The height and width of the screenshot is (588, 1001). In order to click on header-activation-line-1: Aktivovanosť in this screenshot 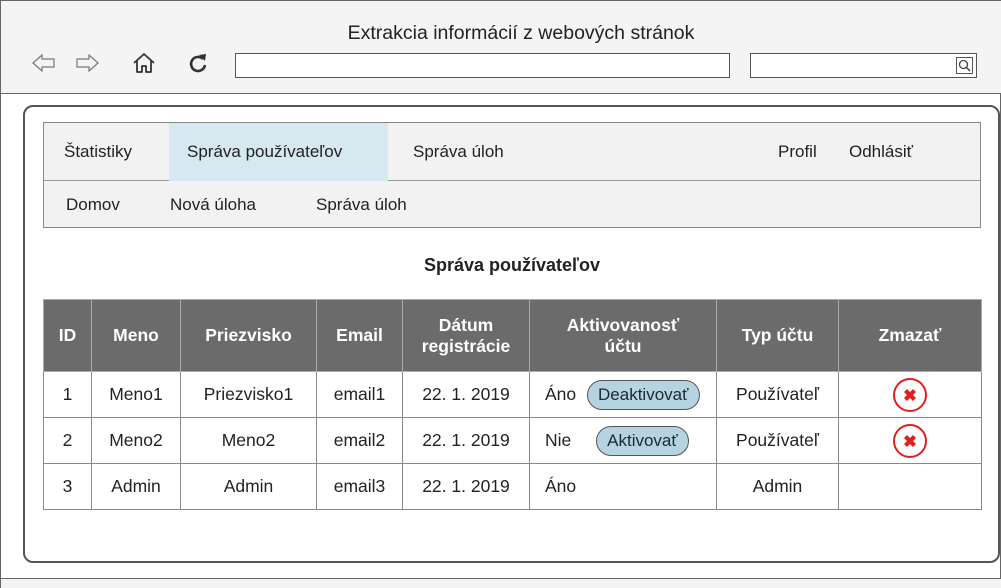, I will do `click(623, 324)`.